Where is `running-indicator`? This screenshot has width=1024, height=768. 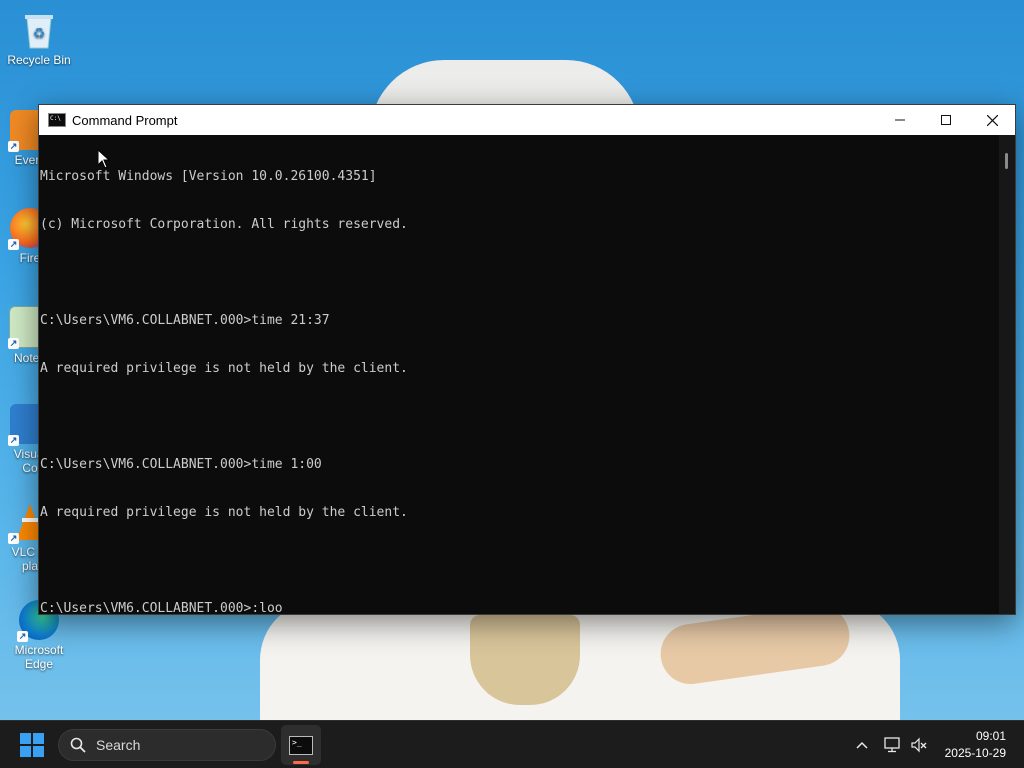 running-indicator is located at coordinates (301, 762).